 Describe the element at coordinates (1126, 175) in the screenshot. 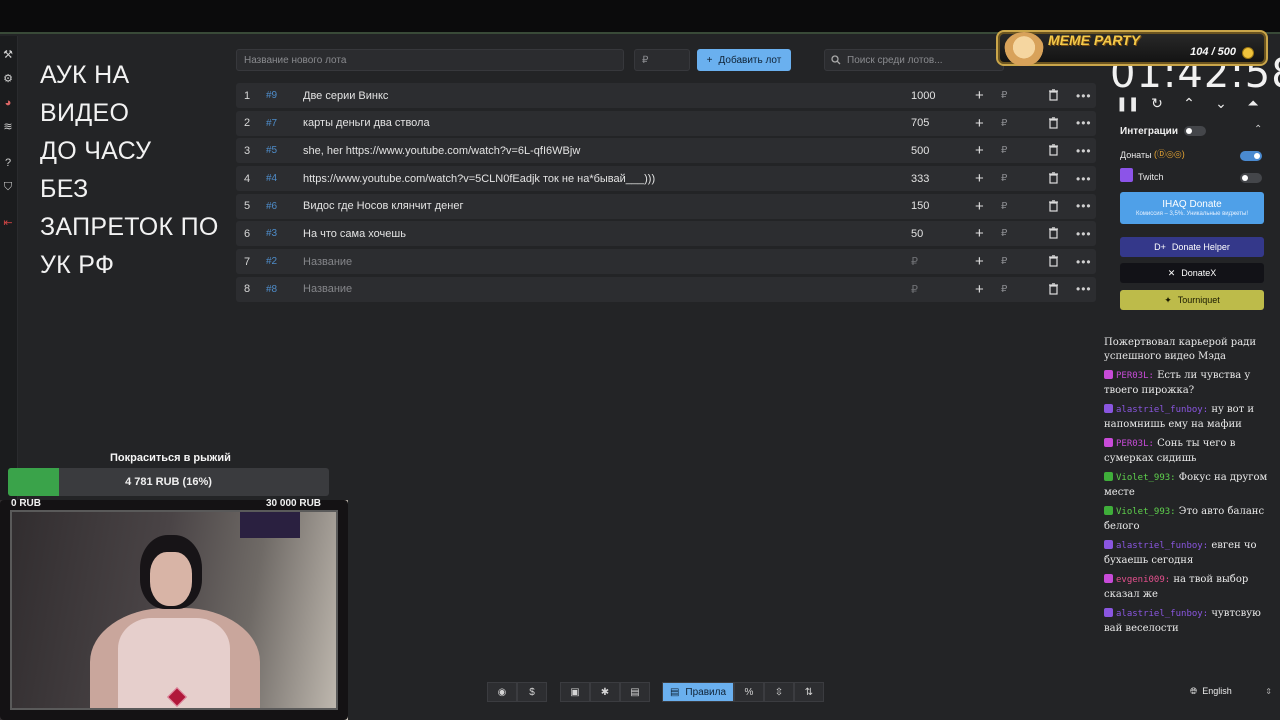

I see `twitch-icon` at that location.